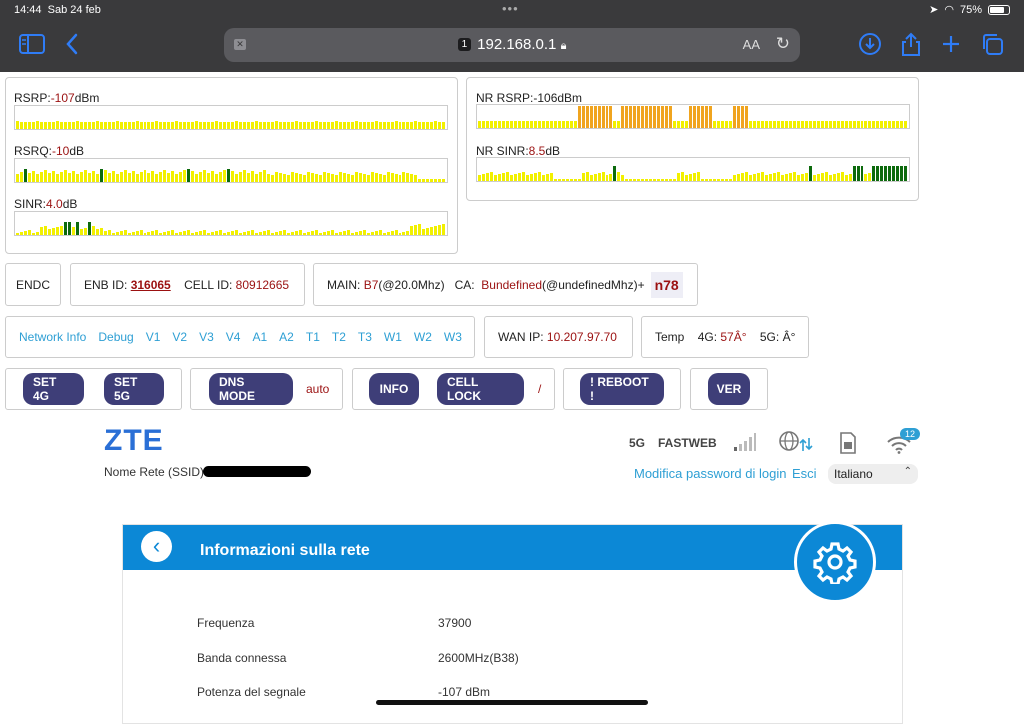 The image size is (1024, 724). I want to click on info-button: INFO, so click(394, 389).